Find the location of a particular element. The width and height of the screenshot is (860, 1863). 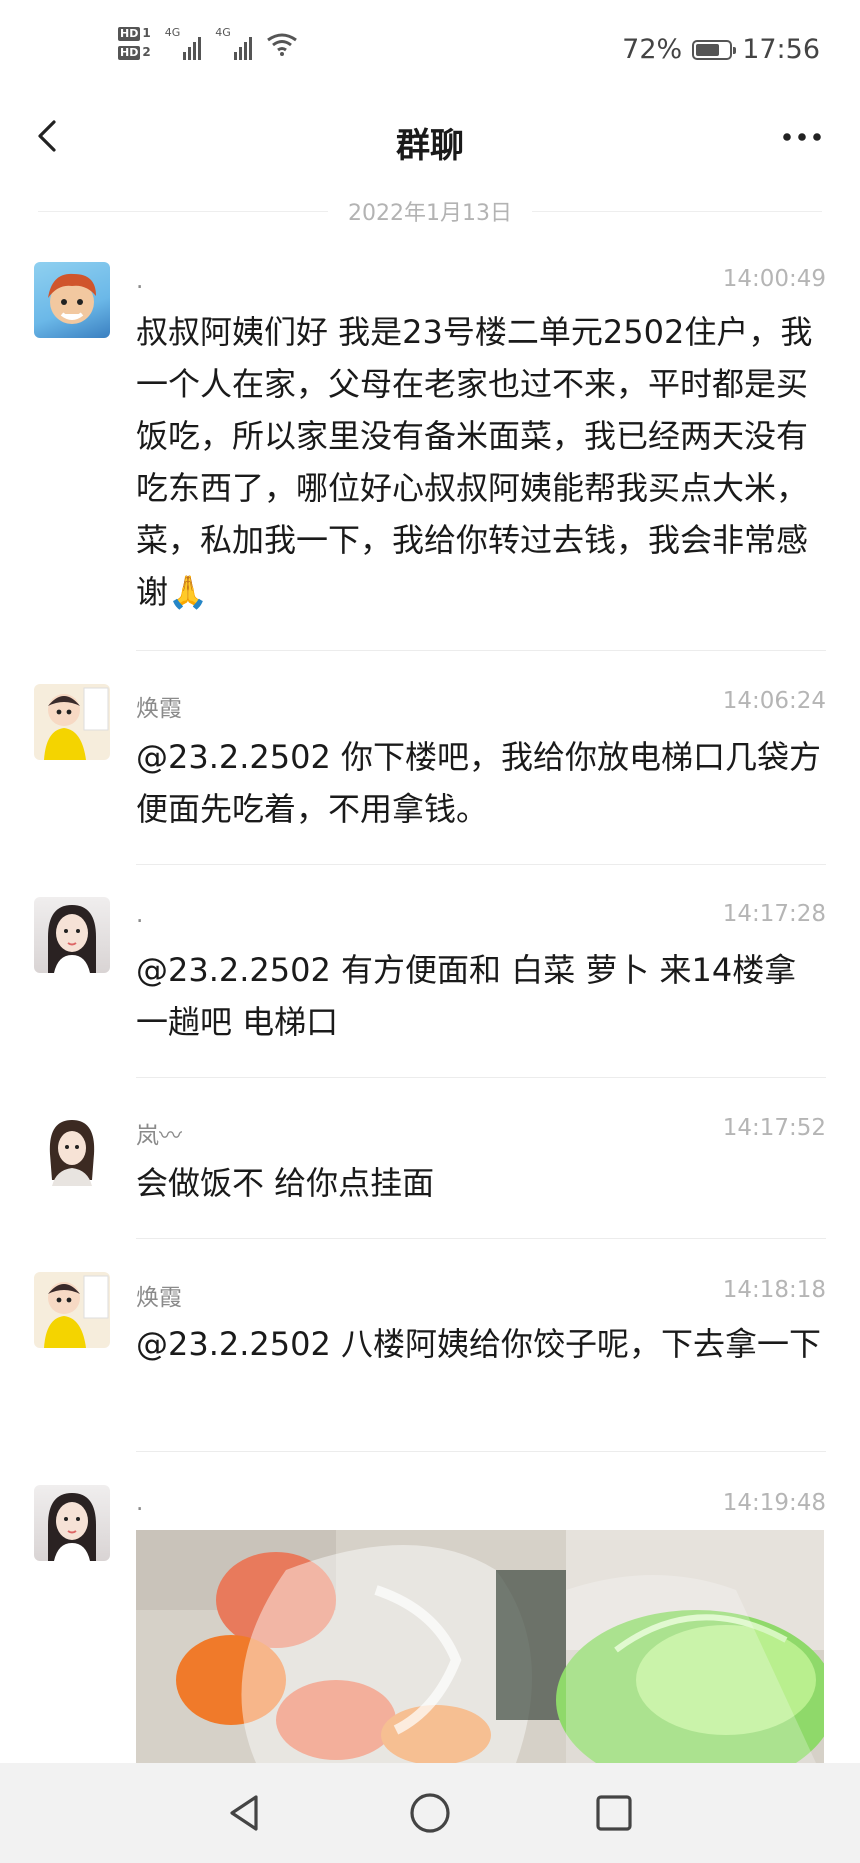

message-text: @23.2.2502 有方便面和 白菜 萝卜 来14楼拿一趟吧 电梯口 is located at coordinates (466, 996).